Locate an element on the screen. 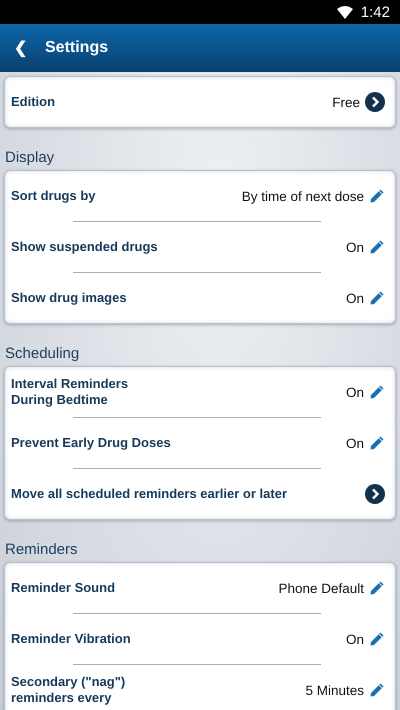 Image resolution: width=400 pixels, height=710 pixels. setting-label: Interval Reminders During Bedtime is located at coordinates (69, 392).